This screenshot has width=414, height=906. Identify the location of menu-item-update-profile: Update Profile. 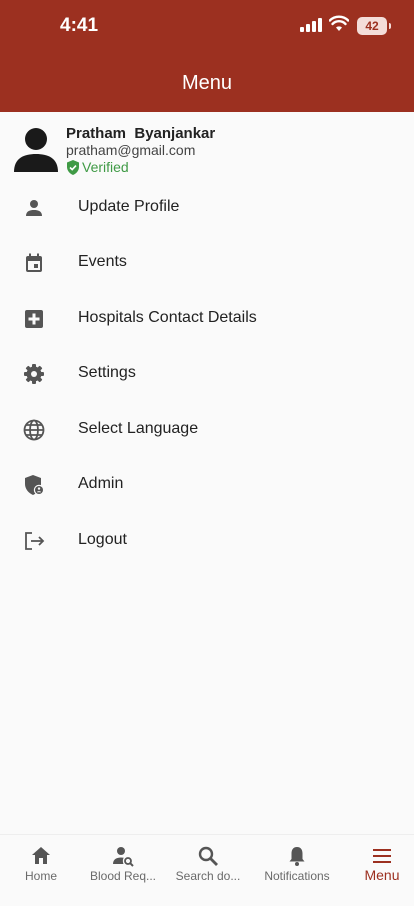
(207, 208).